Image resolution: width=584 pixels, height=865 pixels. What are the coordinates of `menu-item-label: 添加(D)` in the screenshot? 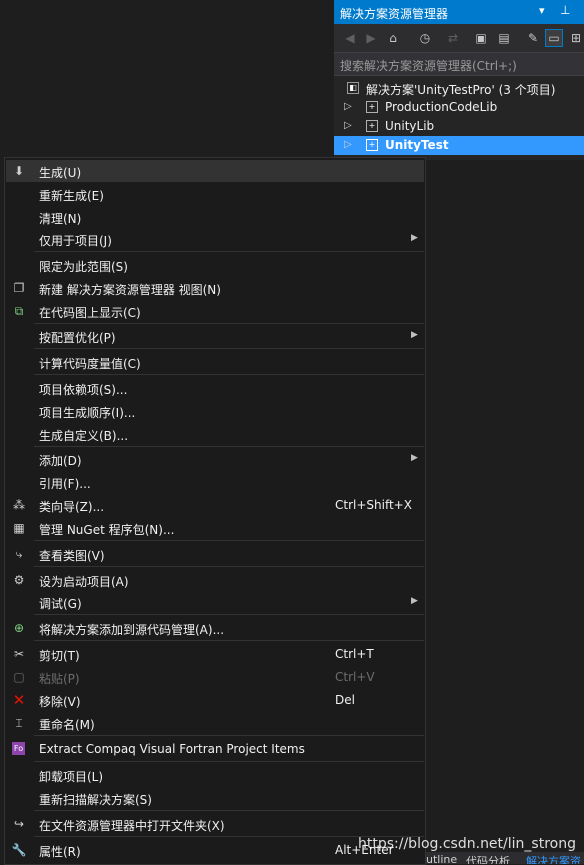 It's located at (60, 461).